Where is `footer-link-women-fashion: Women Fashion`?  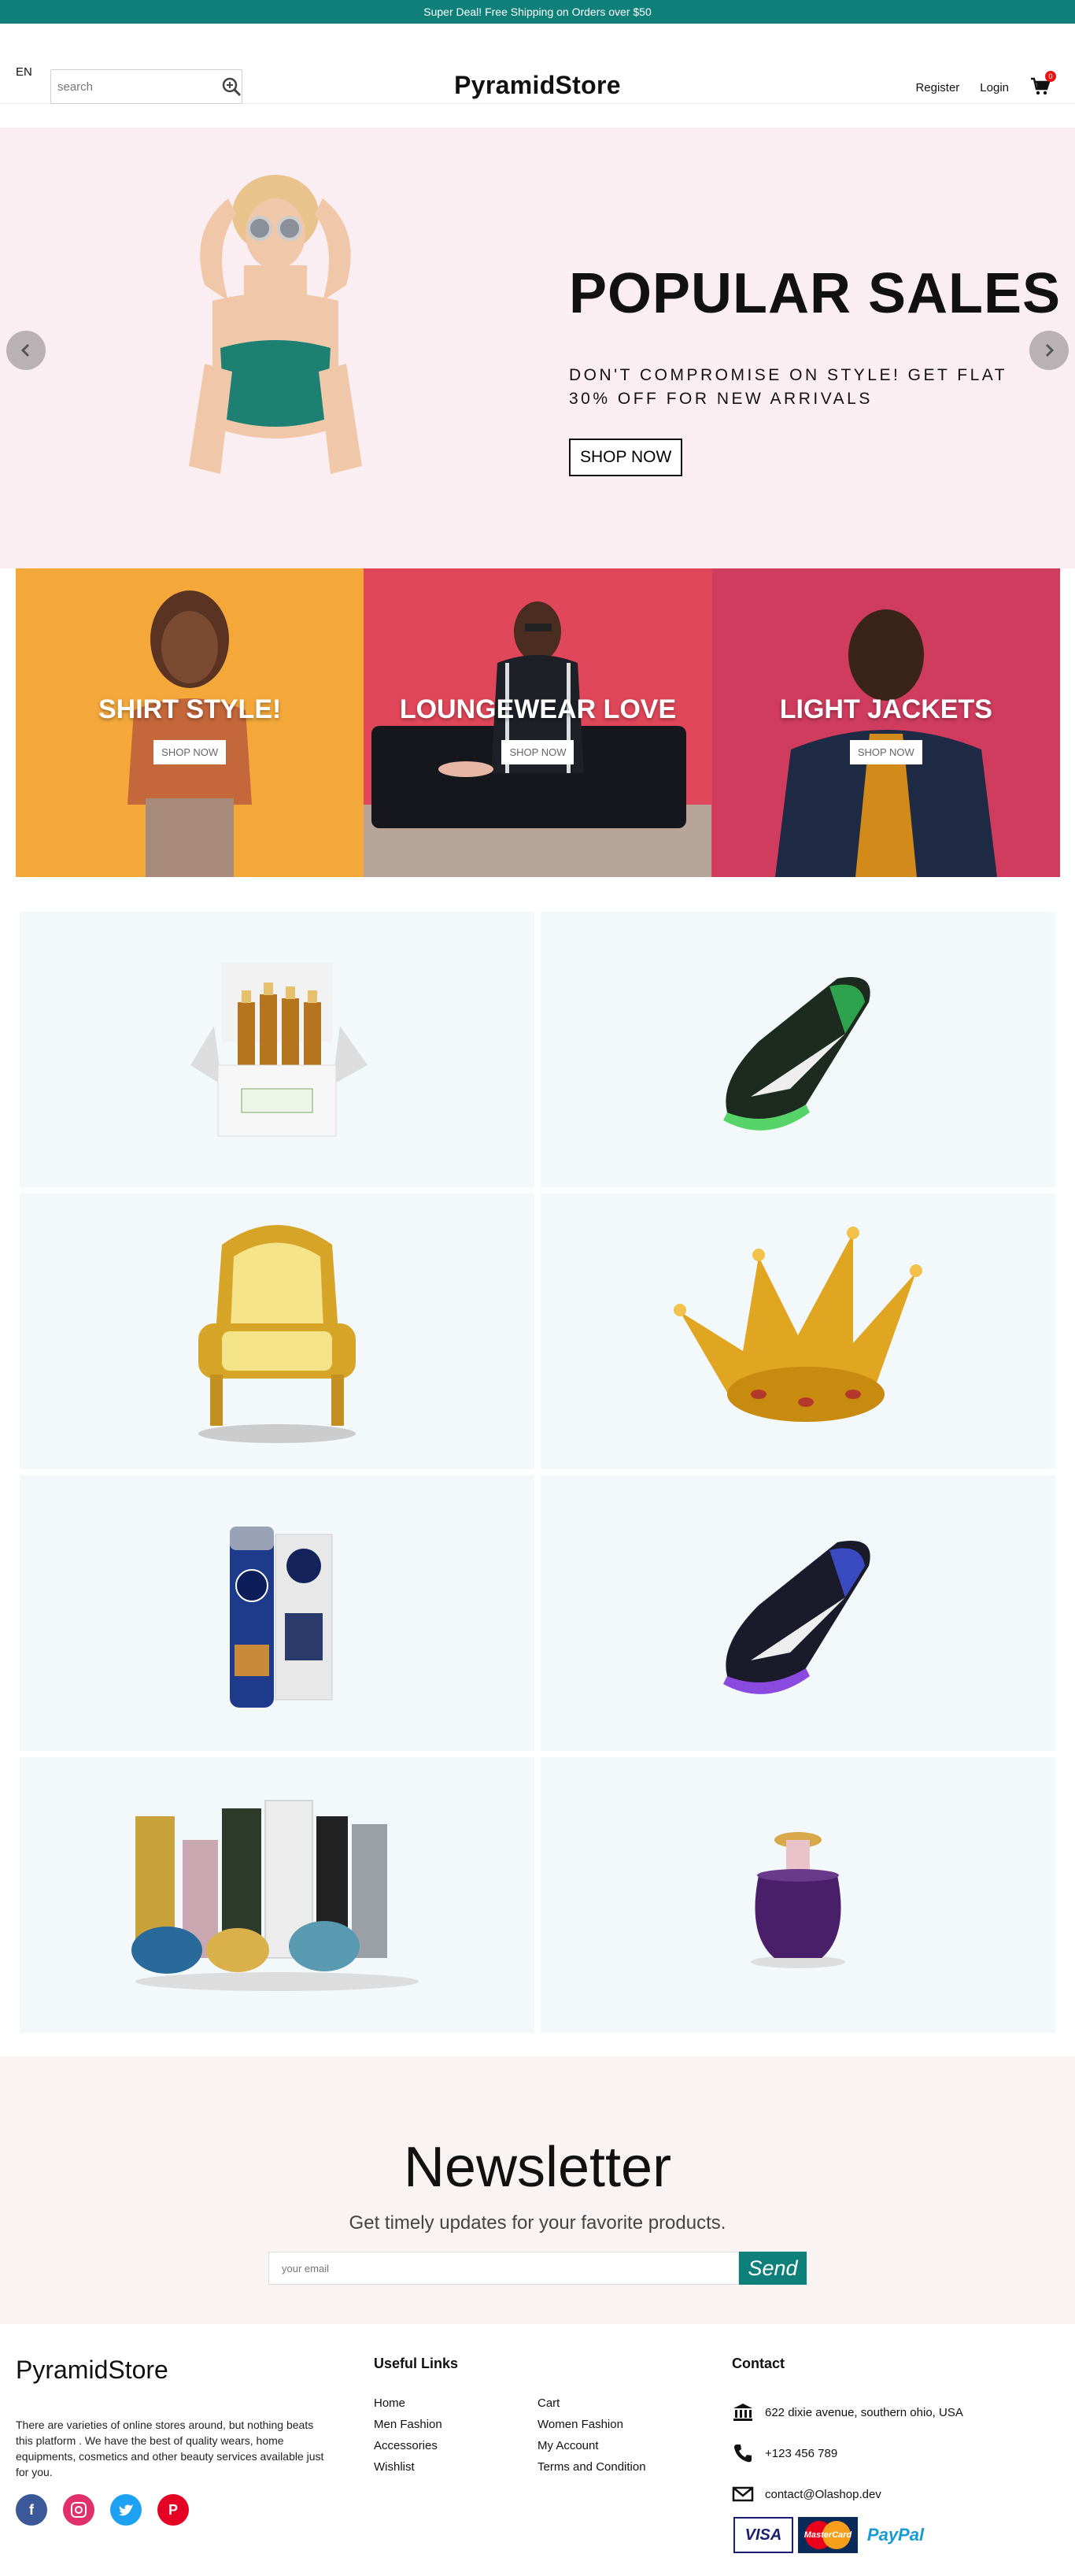
footer-link-women-fashion: Women Fashion is located at coordinates (617, 2424).